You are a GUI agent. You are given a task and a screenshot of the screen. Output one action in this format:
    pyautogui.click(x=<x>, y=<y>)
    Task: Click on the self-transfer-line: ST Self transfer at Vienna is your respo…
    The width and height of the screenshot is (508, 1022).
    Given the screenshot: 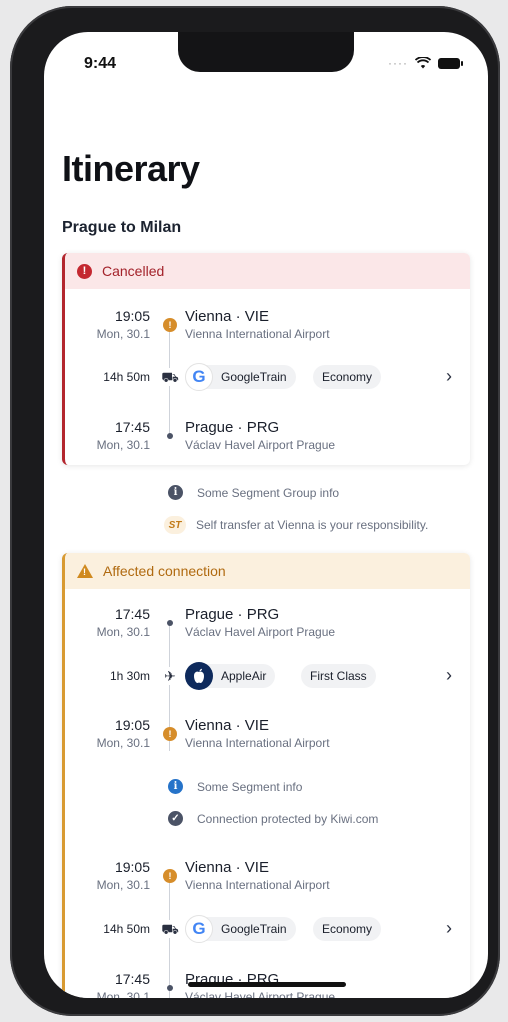 What is the action you would take?
    pyautogui.click(x=296, y=525)
    